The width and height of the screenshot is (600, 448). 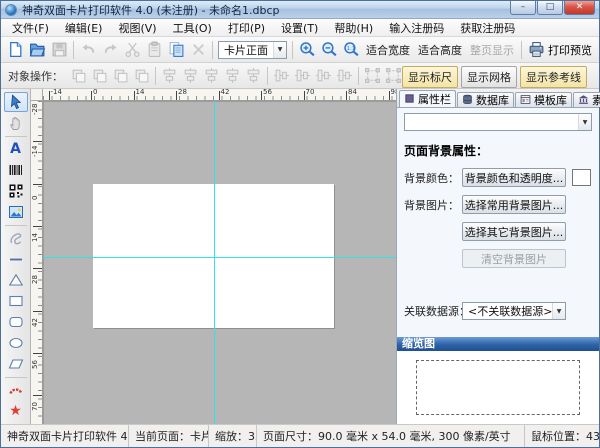 What do you see at coordinates (252, 49) in the screenshot?
I see `page-side-selector: 卡片正面 ▼` at bounding box center [252, 49].